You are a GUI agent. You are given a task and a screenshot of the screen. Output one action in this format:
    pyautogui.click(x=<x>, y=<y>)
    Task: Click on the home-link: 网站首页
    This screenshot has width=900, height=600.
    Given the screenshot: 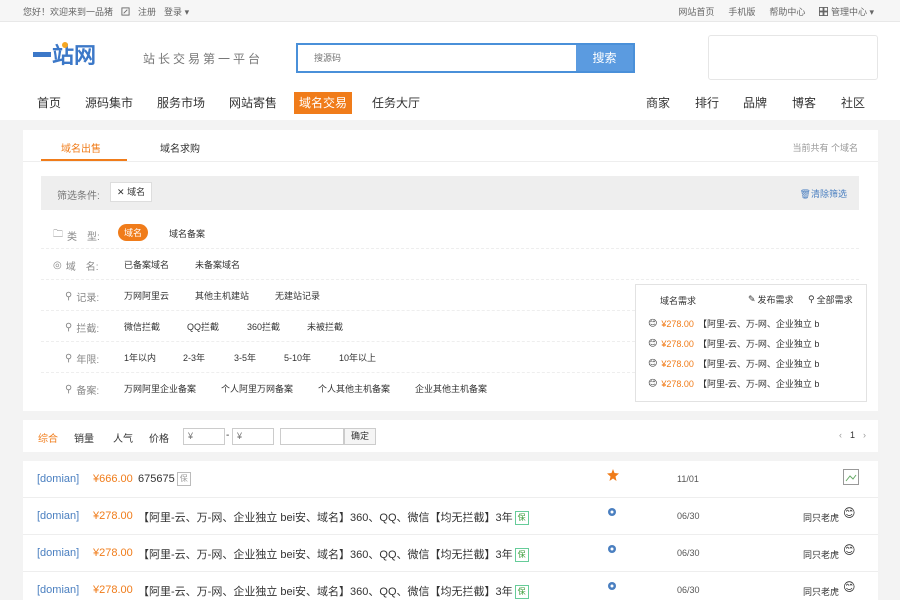 What is the action you would take?
    pyautogui.click(x=696, y=11)
    